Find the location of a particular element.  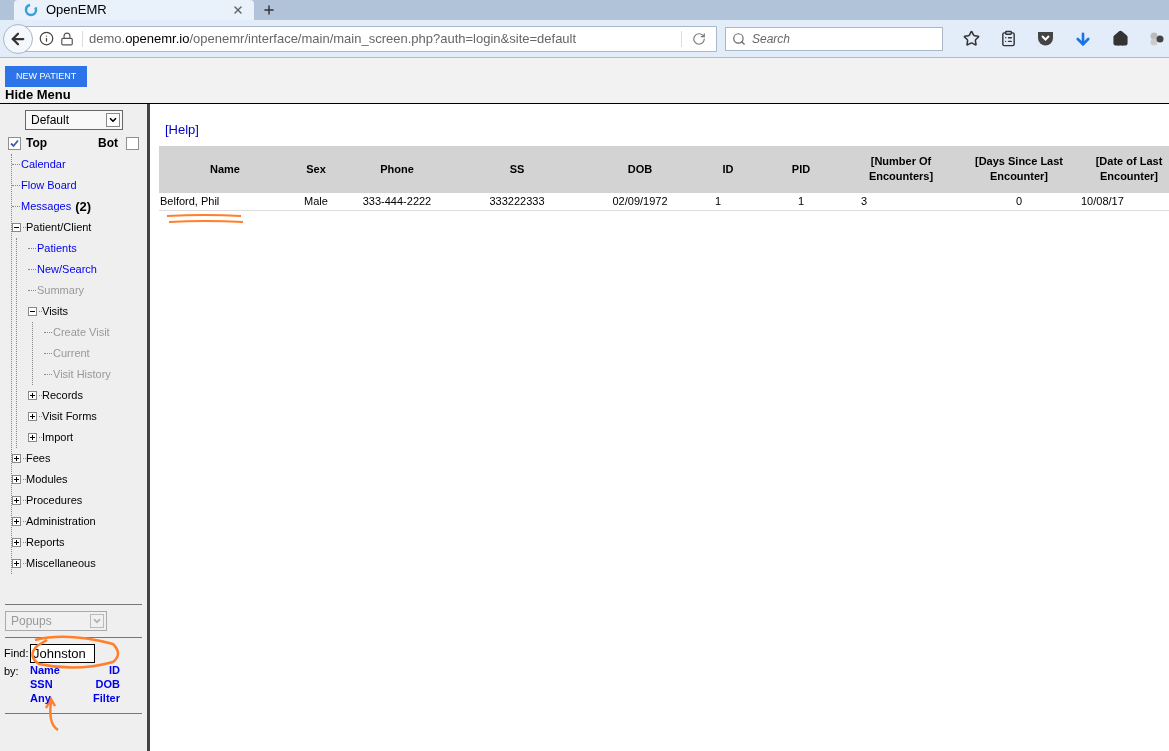

menu-folder: Miscellaneous is located at coordinates (61, 563).